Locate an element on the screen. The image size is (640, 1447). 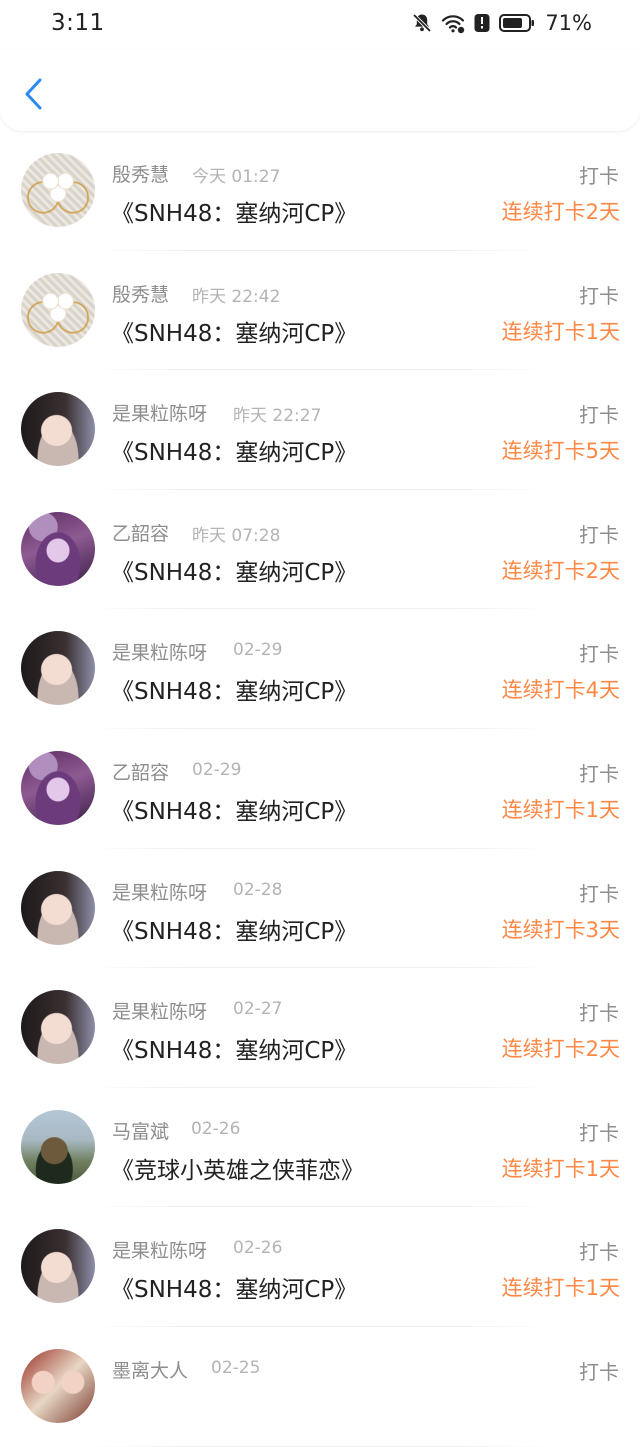
status-time: 3:11 is located at coordinates (78, 23).